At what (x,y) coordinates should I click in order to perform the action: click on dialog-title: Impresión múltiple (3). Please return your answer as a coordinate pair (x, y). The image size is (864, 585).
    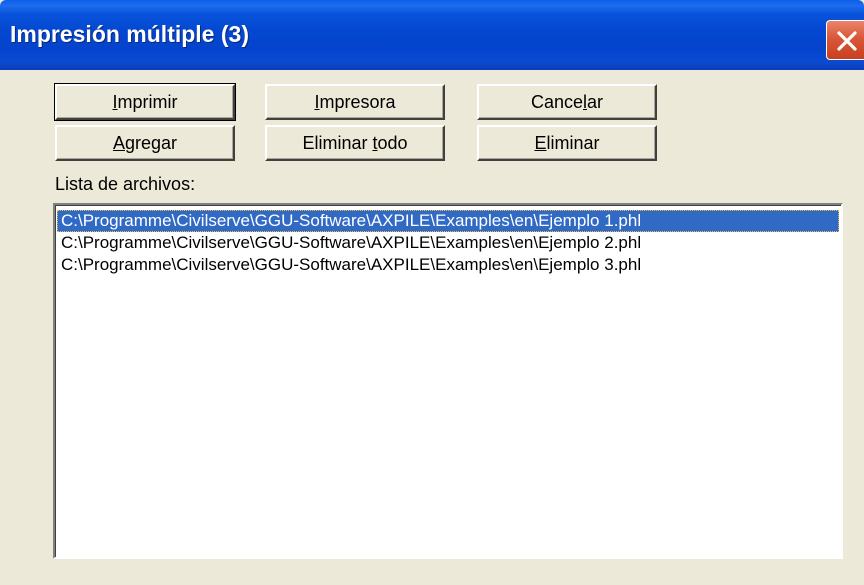
    Looking at the image, I should click on (129, 34).